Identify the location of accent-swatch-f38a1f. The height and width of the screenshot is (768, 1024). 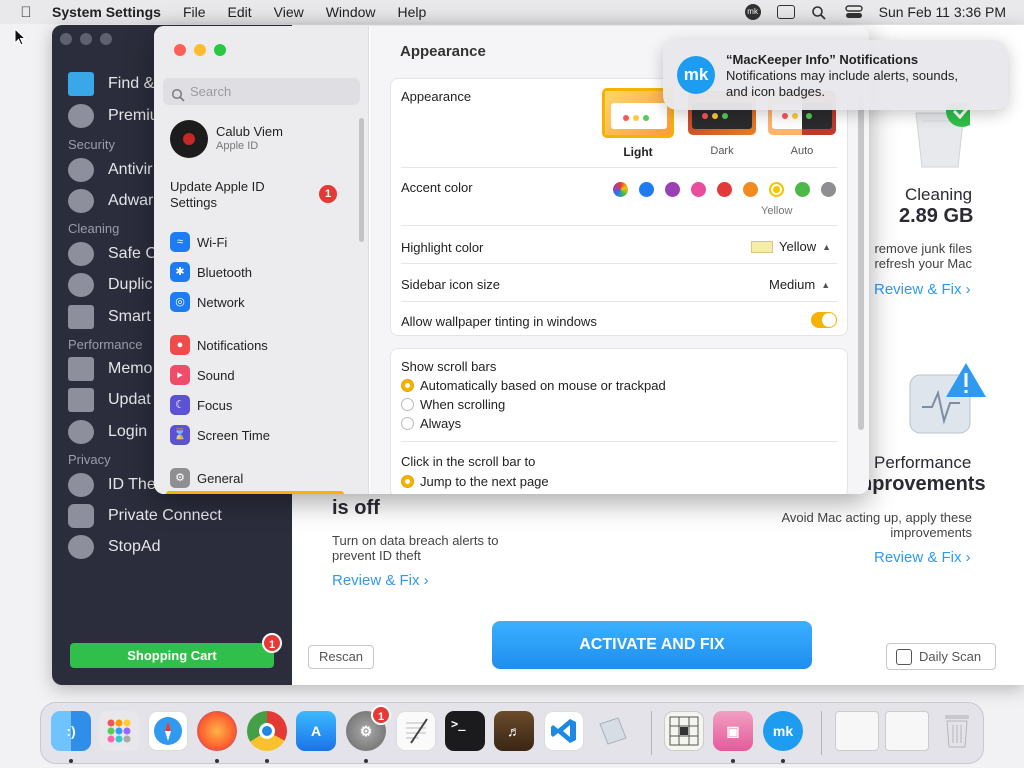
(750, 189).